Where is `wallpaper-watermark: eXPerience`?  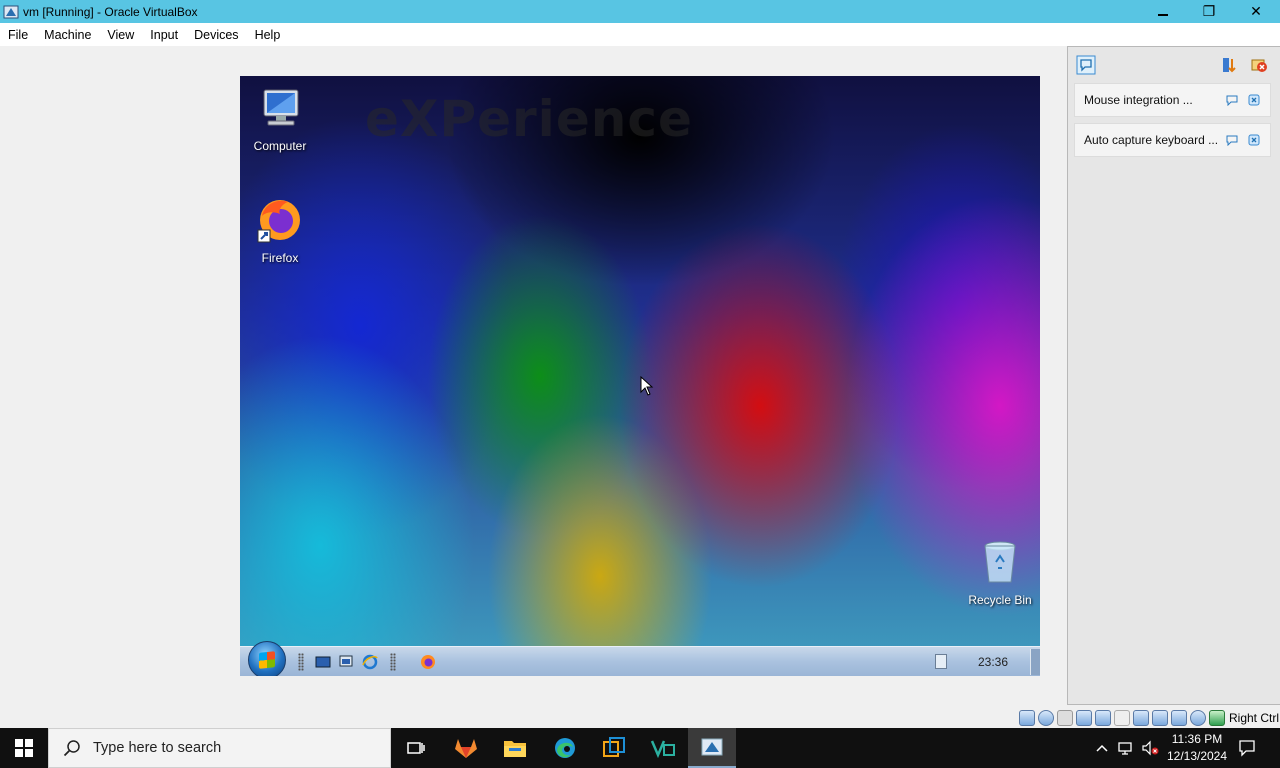 wallpaper-watermark: eXPerience is located at coordinates (529, 119).